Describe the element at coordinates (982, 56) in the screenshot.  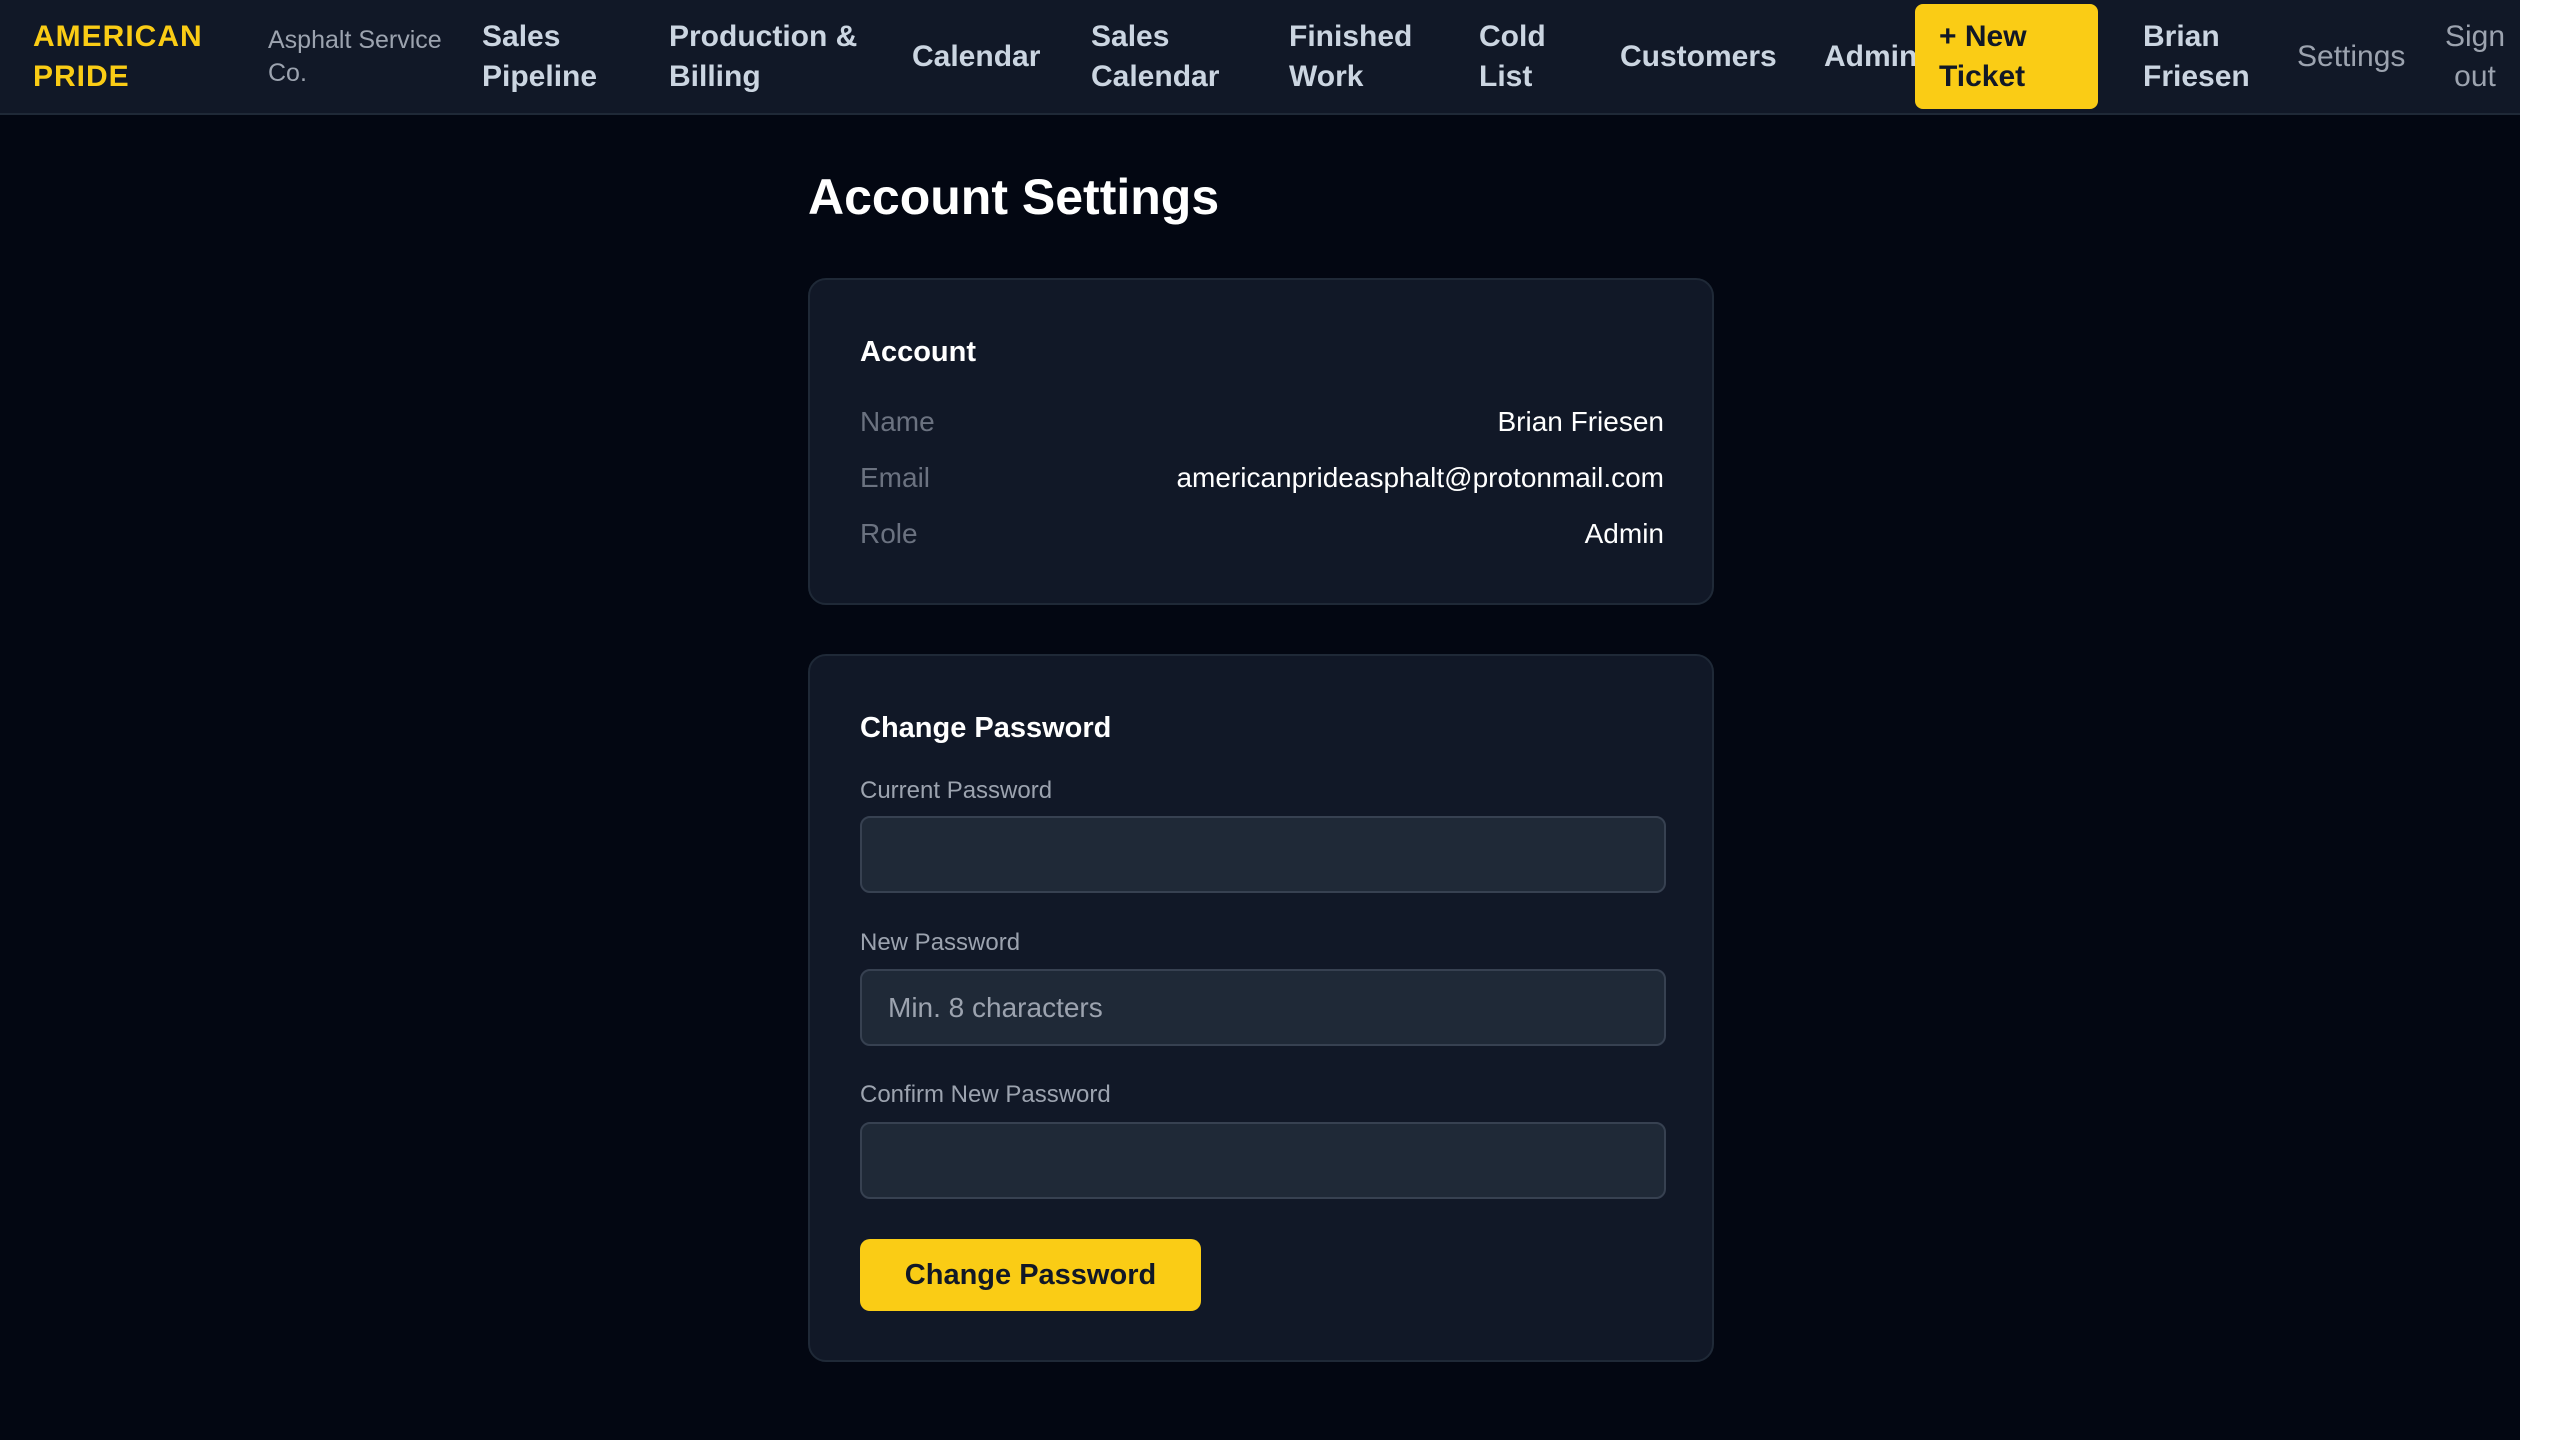
I see `nav-calendar: Calendar` at that location.